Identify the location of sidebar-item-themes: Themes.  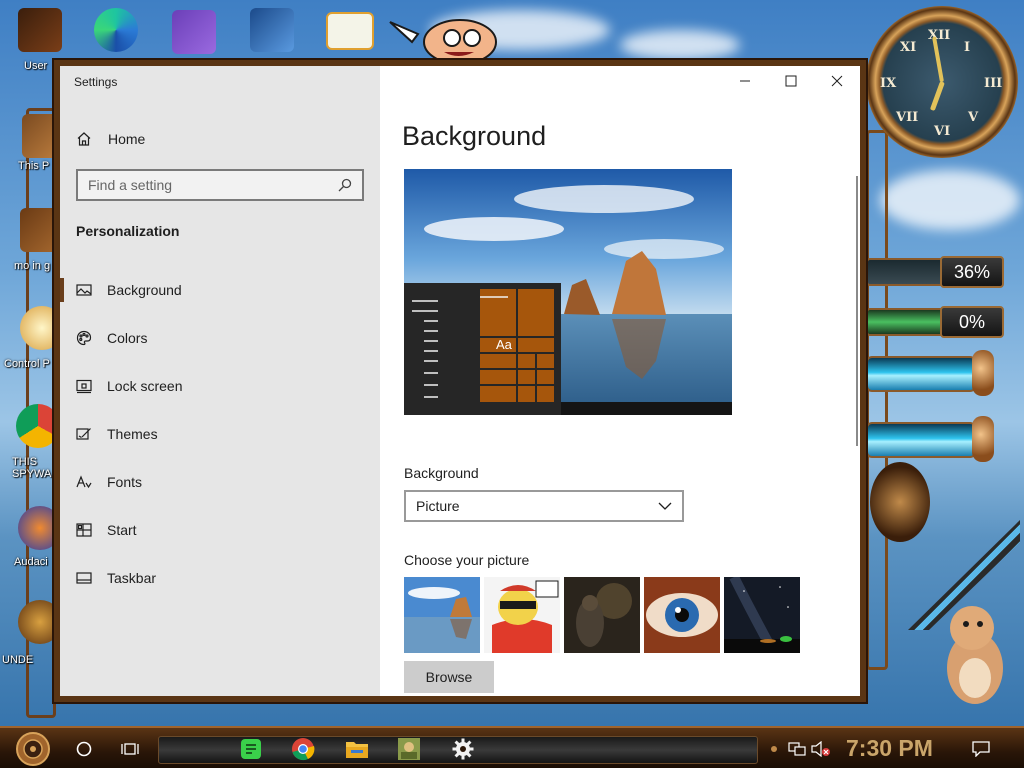
(220, 434).